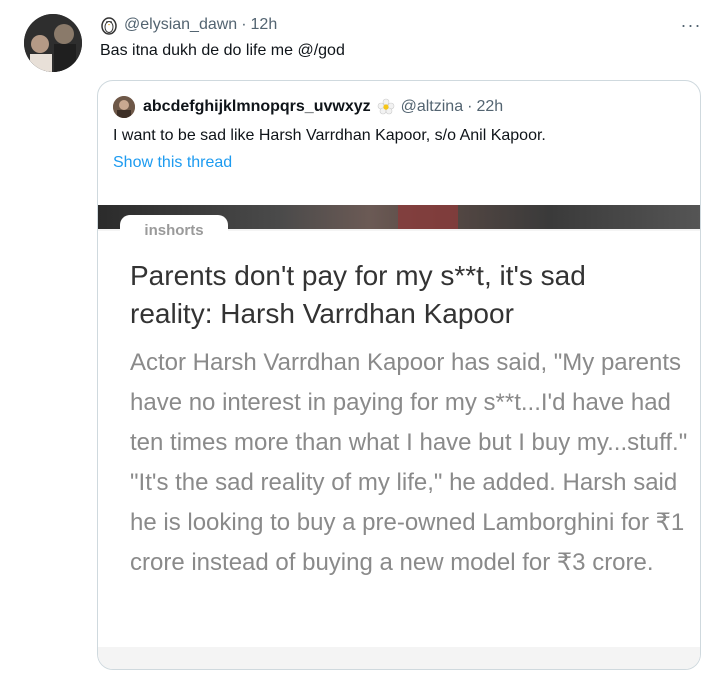 Image resolution: width=720 pixels, height=689 pixels. Describe the element at coordinates (180, 25) in the screenshot. I see `author-handle: @elysian_dawn` at that location.